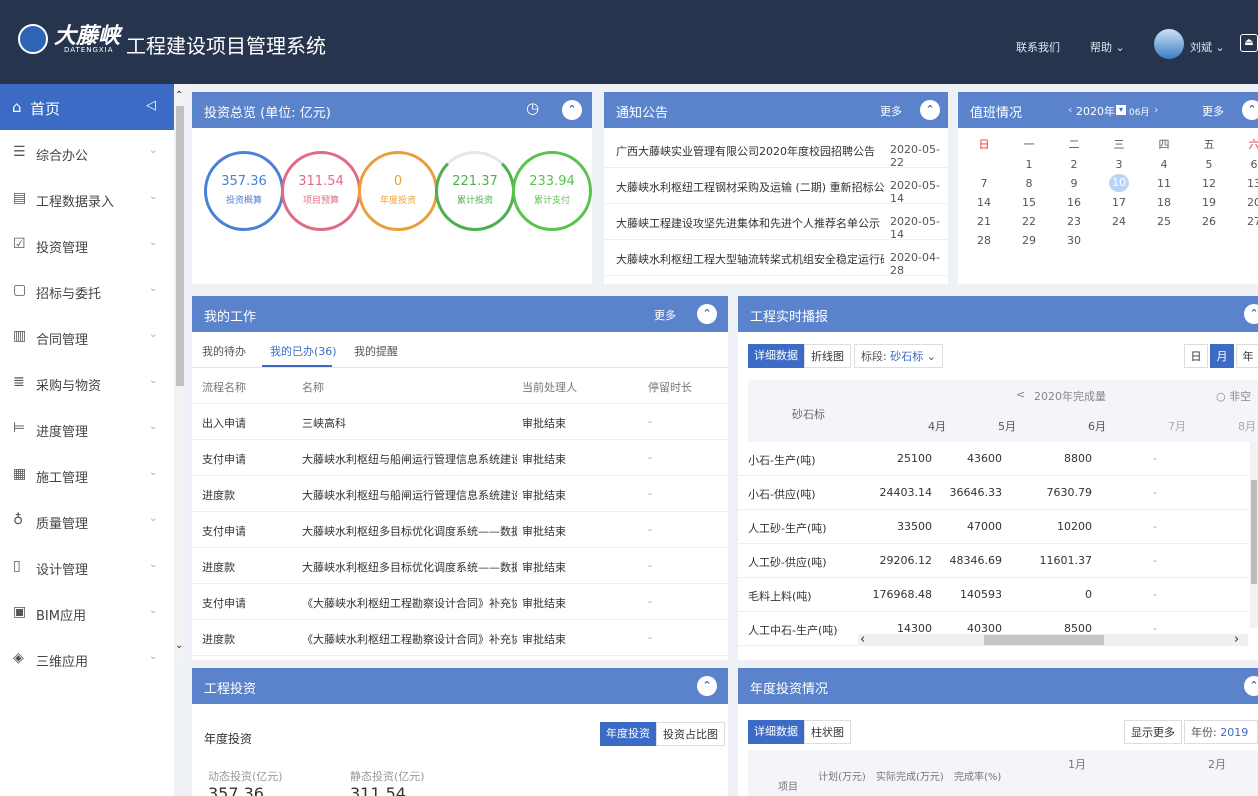 This screenshot has height=796, width=1258. What do you see at coordinates (1095, 111) in the screenshot?
I see `year-select: 2020年` at bounding box center [1095, 111].